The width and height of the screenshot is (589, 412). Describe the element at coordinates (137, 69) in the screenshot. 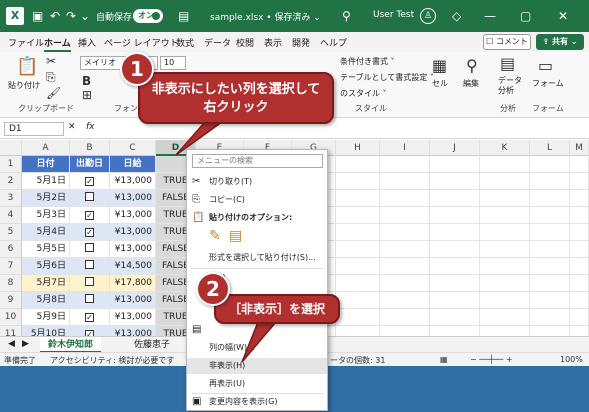

I see `step-badge-1: 1` at that location.